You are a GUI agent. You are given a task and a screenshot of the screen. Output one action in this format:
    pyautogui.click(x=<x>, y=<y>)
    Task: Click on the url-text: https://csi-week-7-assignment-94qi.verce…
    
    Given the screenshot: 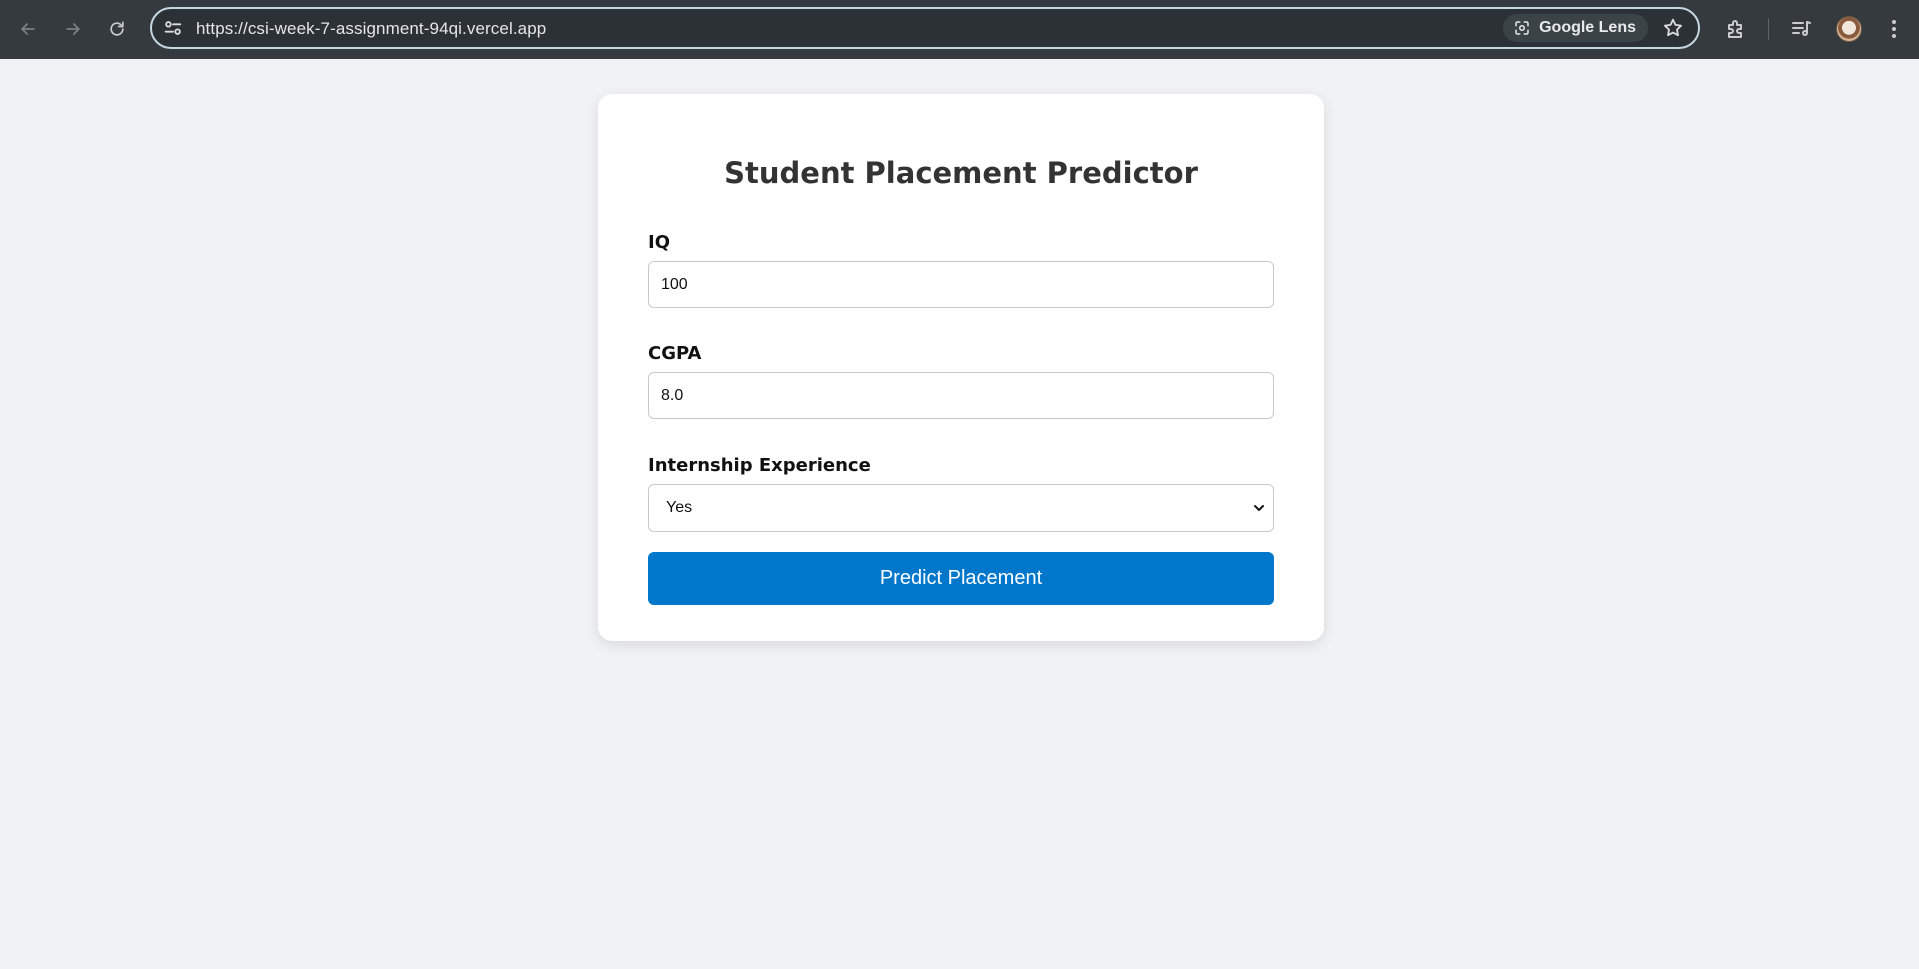 What is the action you would take?
    pyautogui.click(x=371, y=29)
    